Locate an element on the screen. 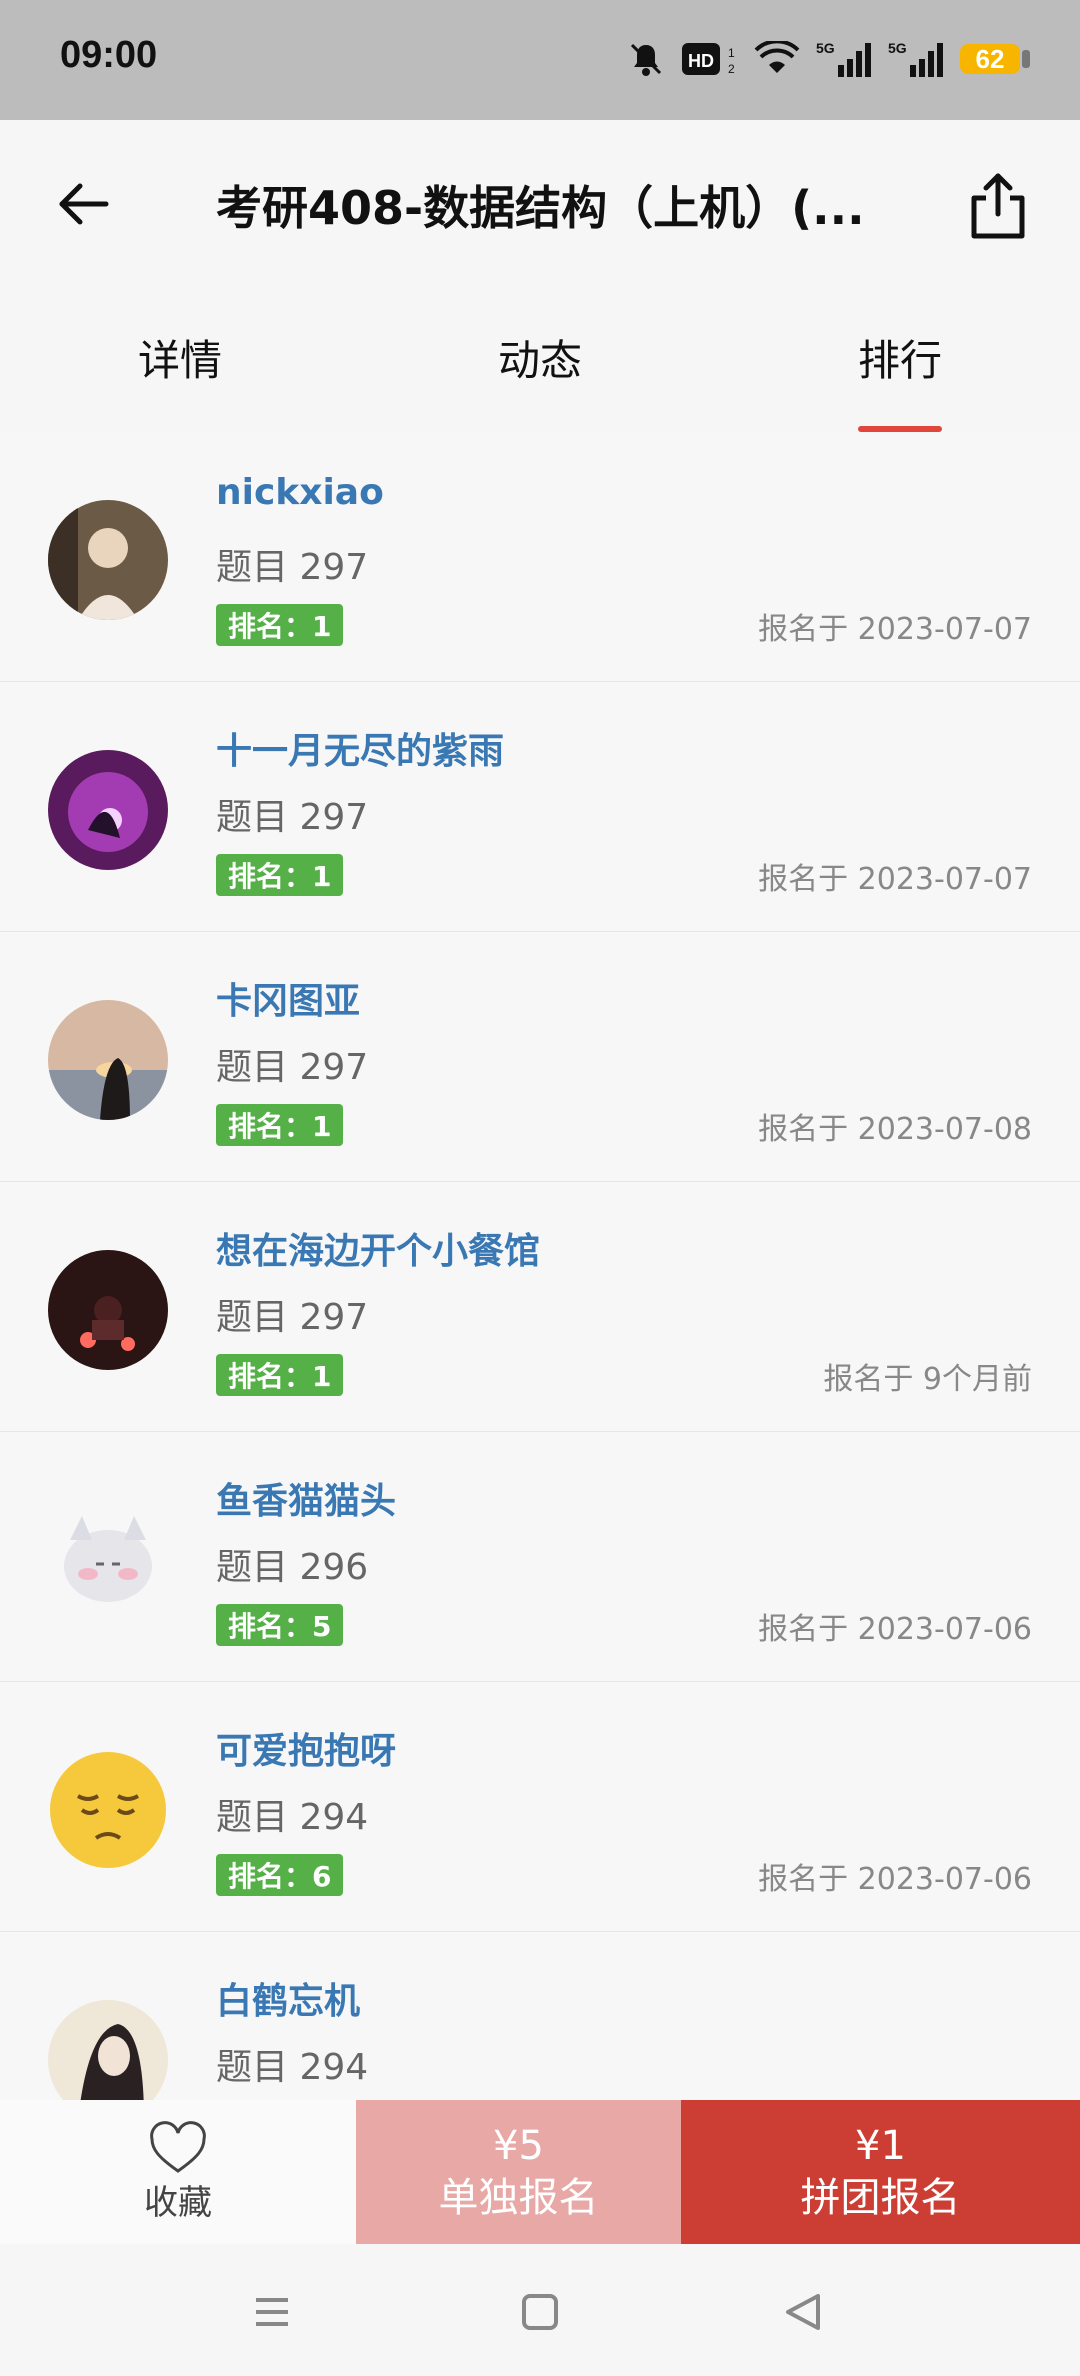 The width and height of the screenshot is (1080, 2376). single-price: ¥5 is located at coordinates (518, 2146).